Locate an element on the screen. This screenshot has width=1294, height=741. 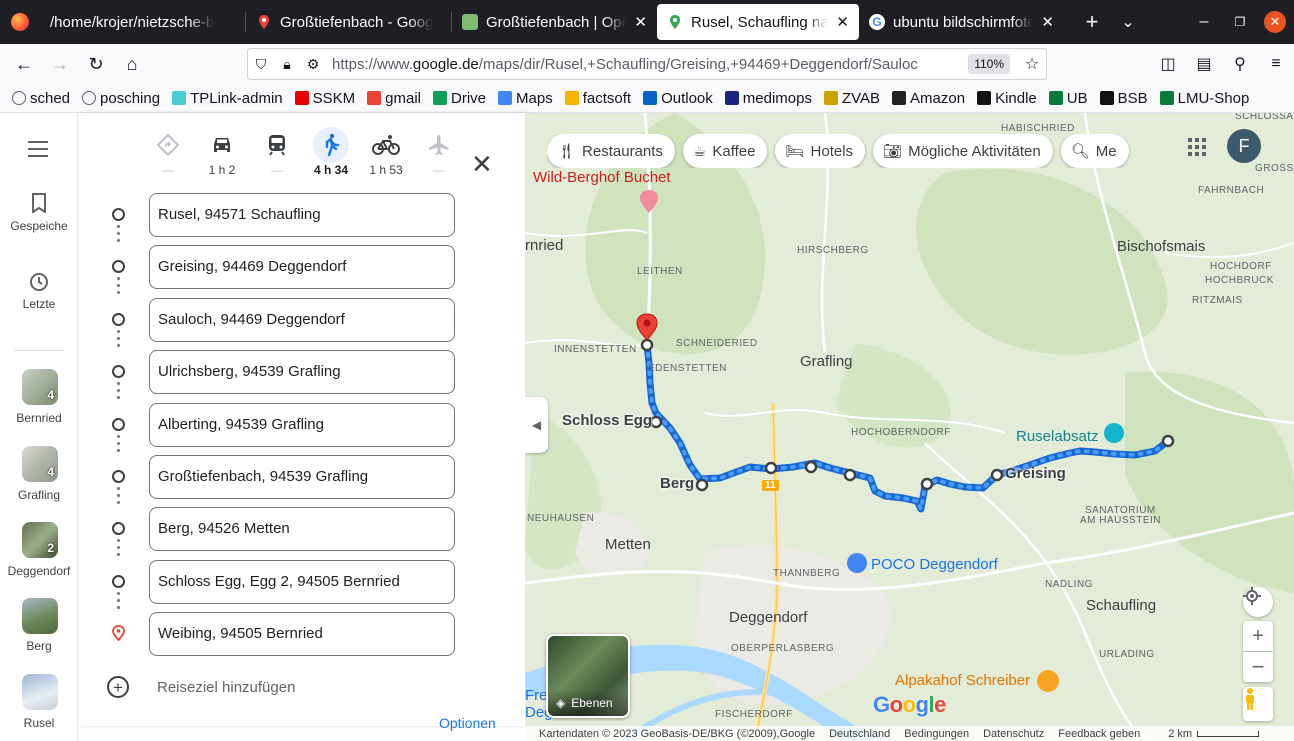
stop-input: Berg, 94526 Metten is located at coordinates (302, 529).